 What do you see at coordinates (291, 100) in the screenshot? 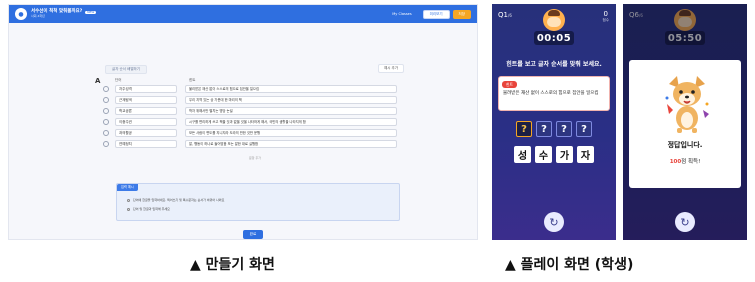
I see `hint-input: 우리 지역 있는 상 가운데 한 마리의 책` at bounding box center [291, 100].